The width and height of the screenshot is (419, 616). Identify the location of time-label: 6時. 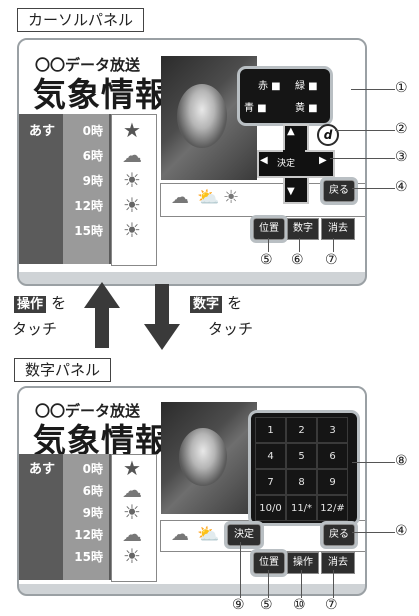
(92, 491).